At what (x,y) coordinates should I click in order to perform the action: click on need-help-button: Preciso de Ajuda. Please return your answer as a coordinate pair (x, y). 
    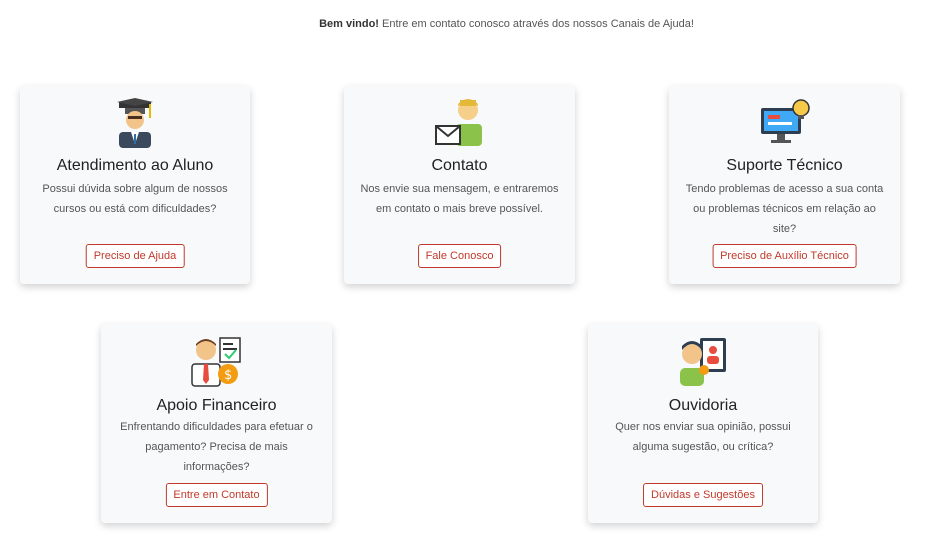
    Looking at the image, I should click on (135, 256).